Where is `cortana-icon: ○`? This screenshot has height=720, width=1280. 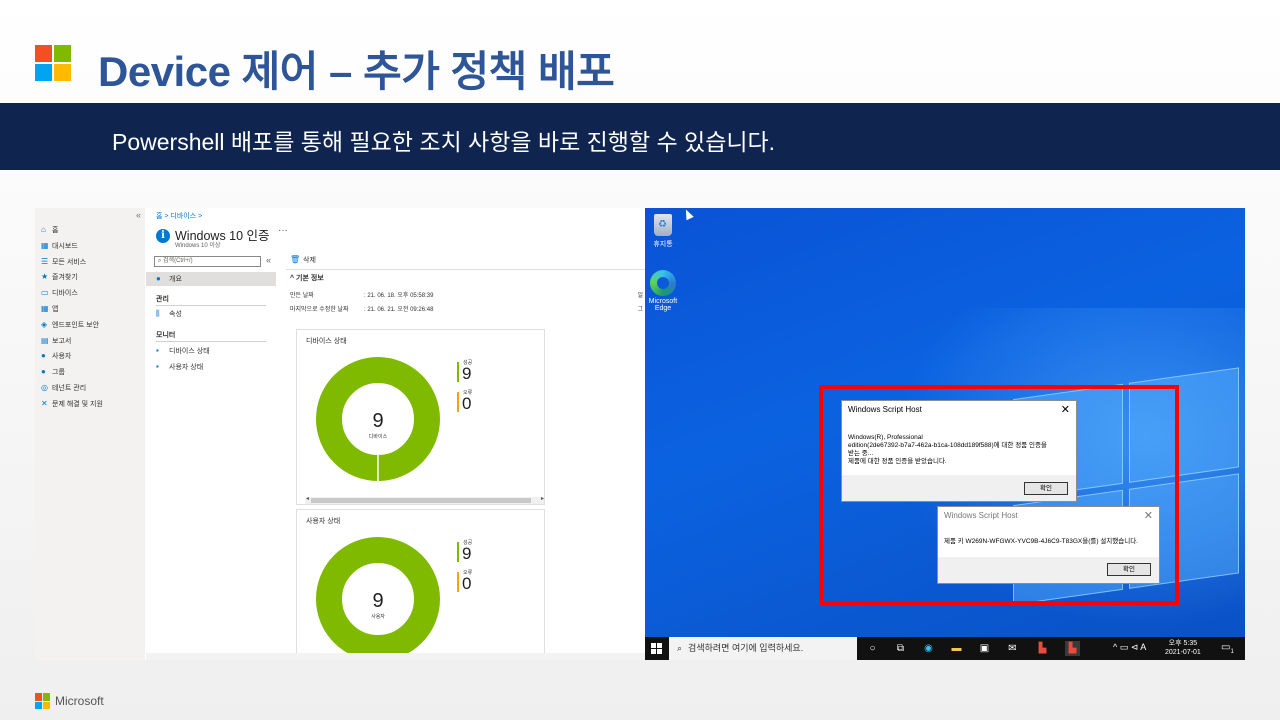
cortana-icon: ○ is located at coordinates (872, 648).